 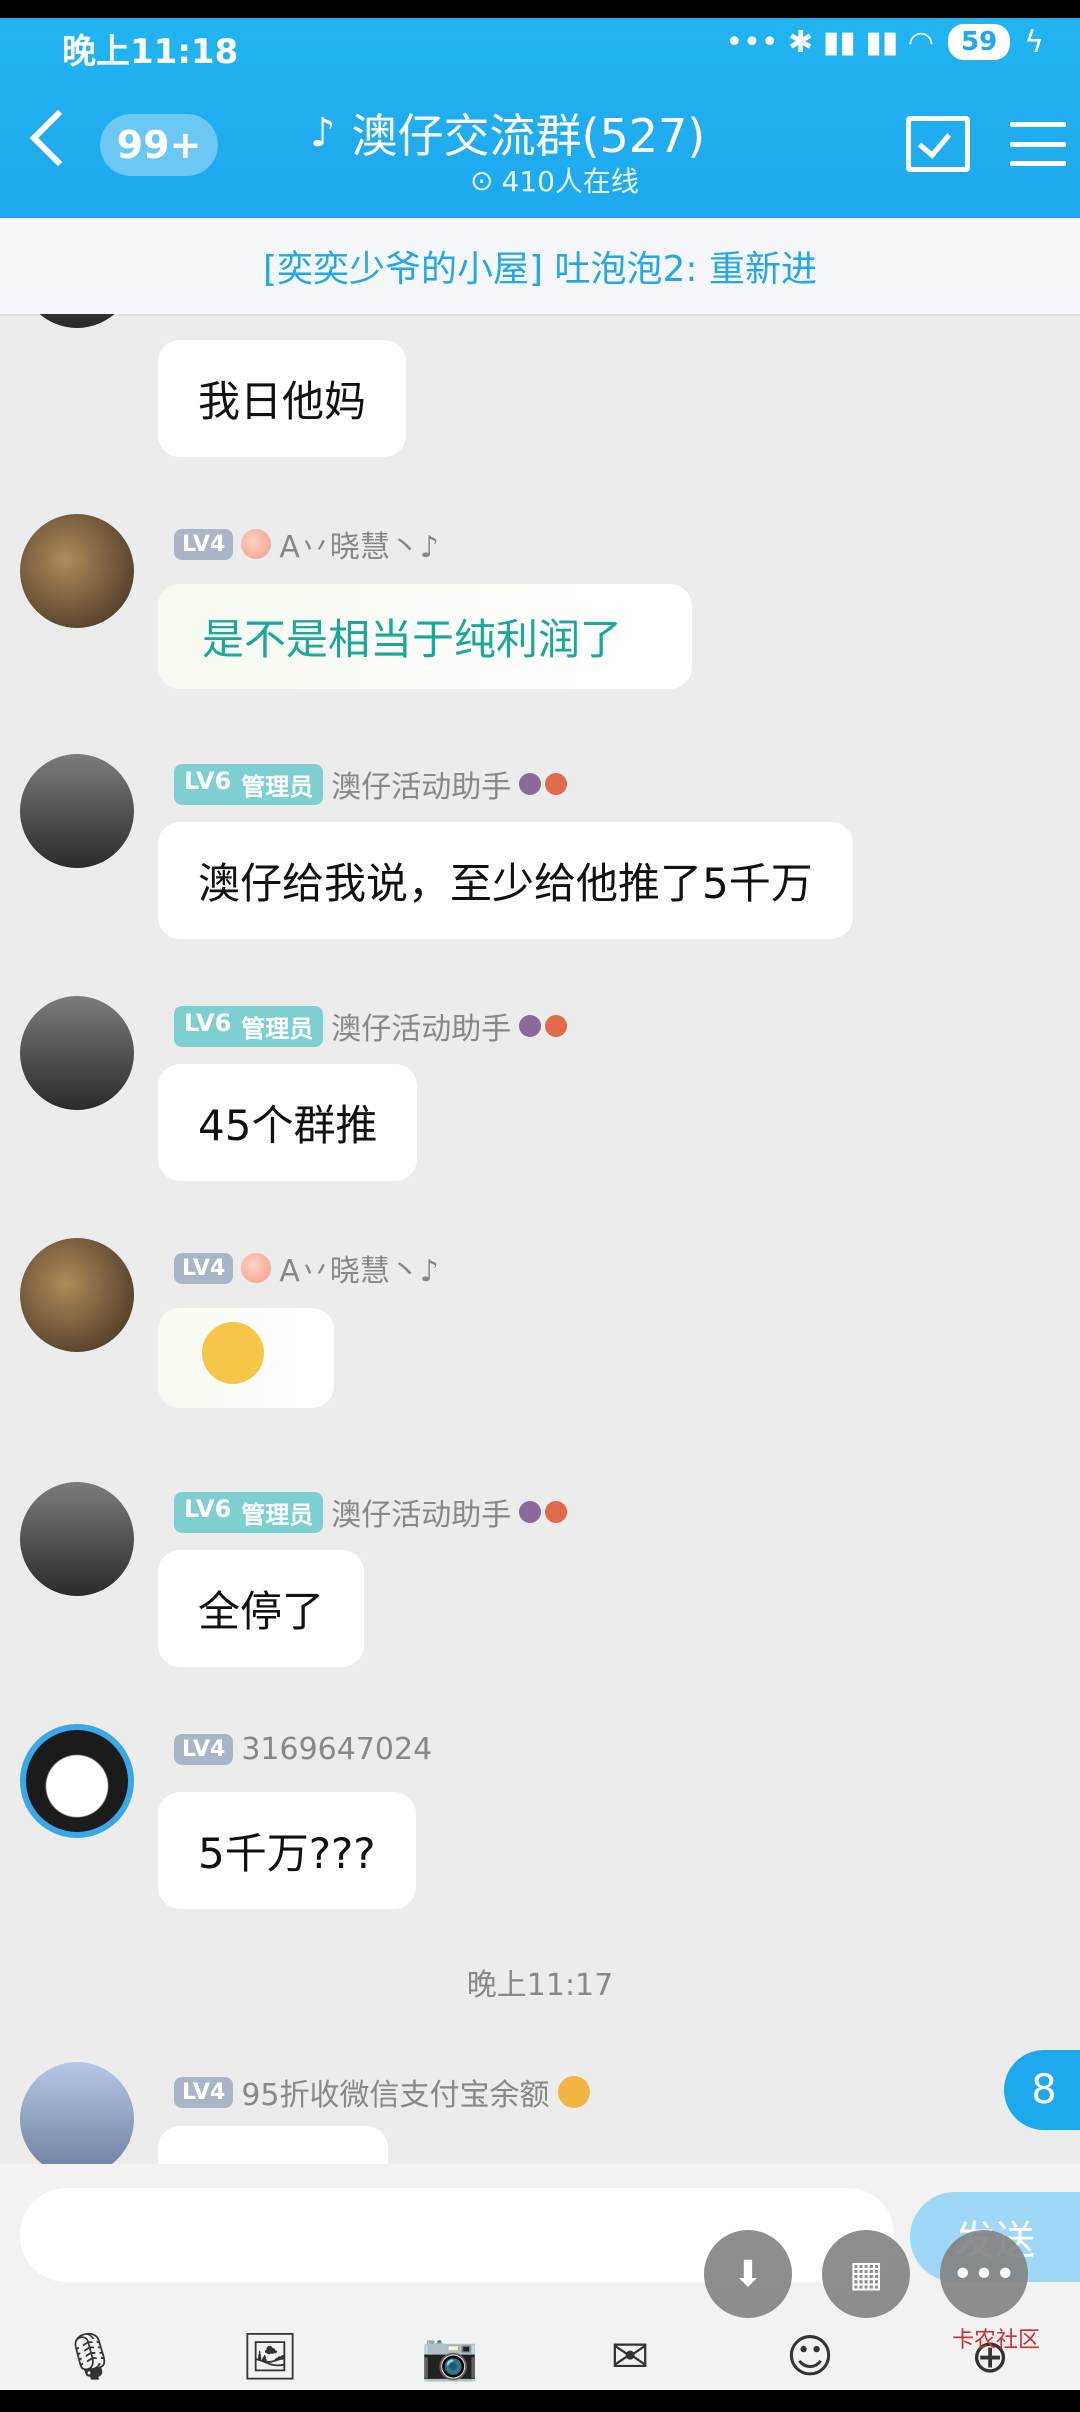 What do you see at coordinates (336, 1749) in the screenshot?
I see `sender-name: 3169647024` at bounding box center [336, 1749].